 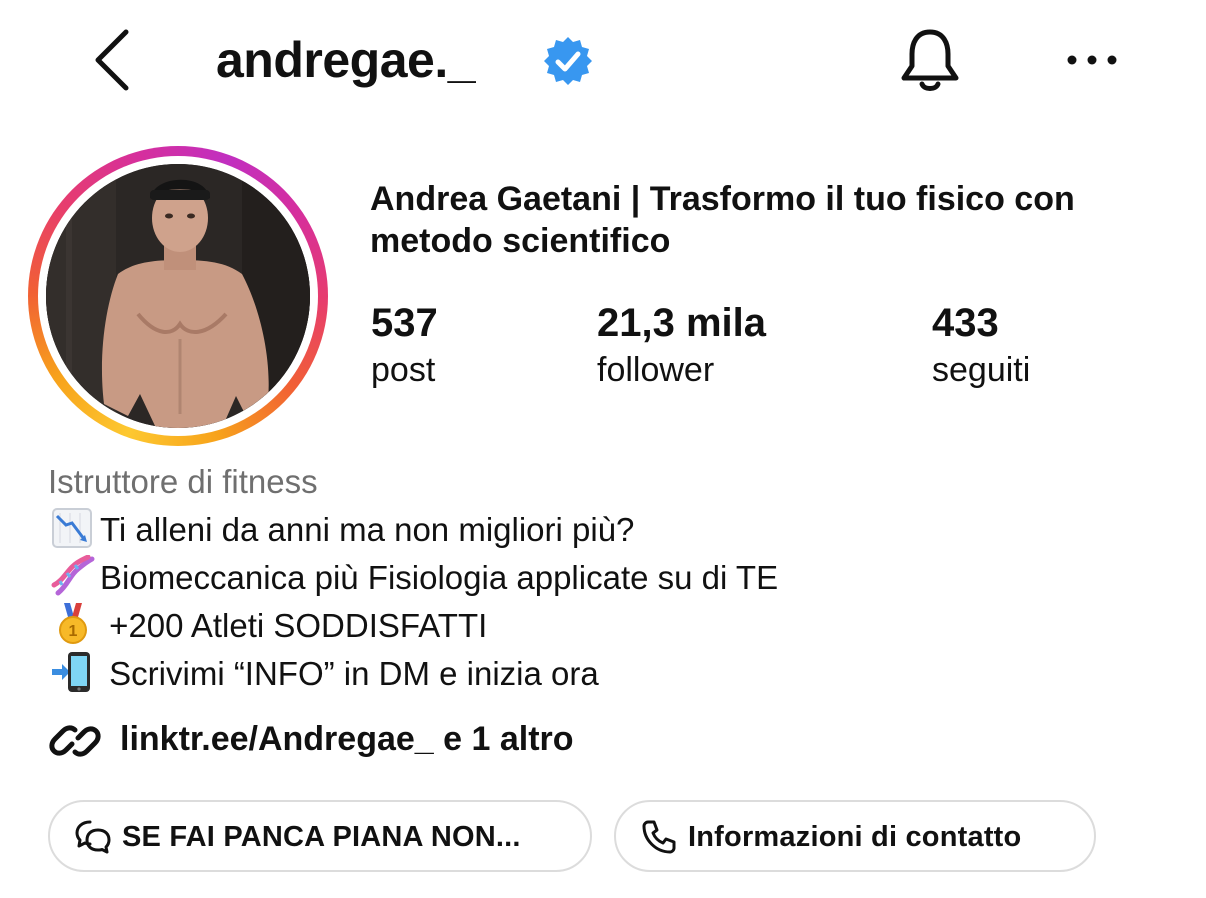 I want to click on bio-line-text: Ti alleni da anni ma non migliori più?, so click(x=367, y=529).